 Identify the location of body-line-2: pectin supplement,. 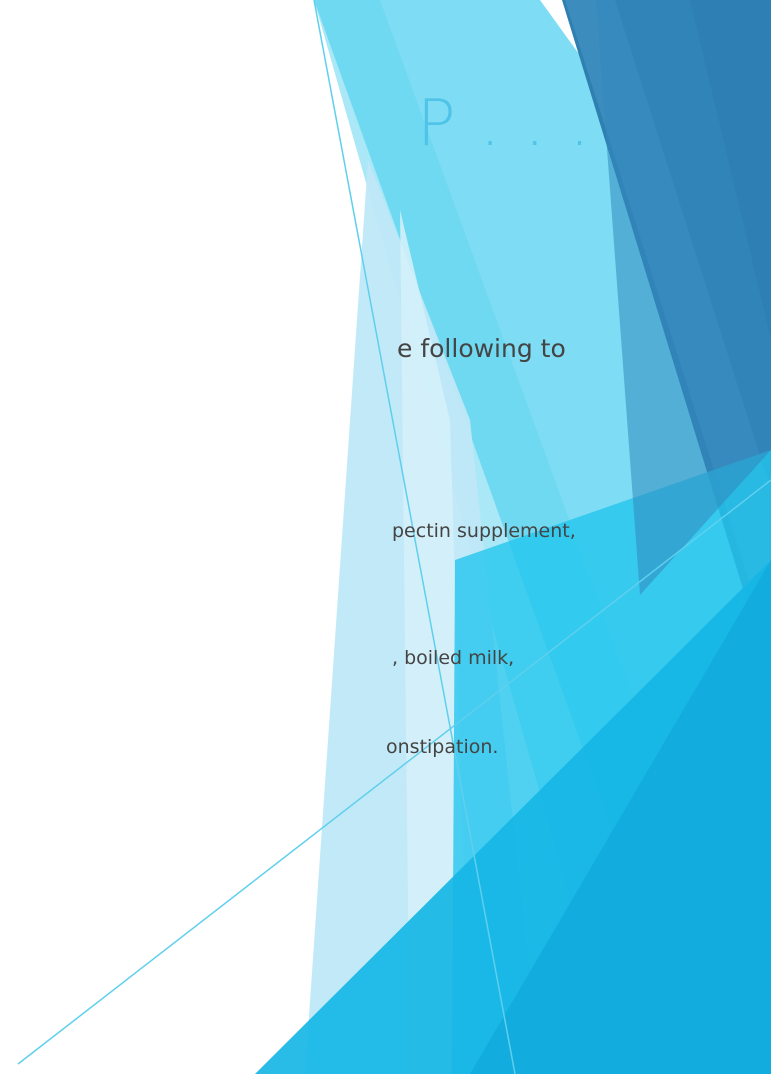
(484, 531).